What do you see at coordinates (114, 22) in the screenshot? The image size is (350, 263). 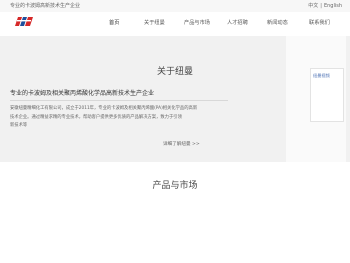 I see `nav-home: 首页` at bounding box center [114, 22].